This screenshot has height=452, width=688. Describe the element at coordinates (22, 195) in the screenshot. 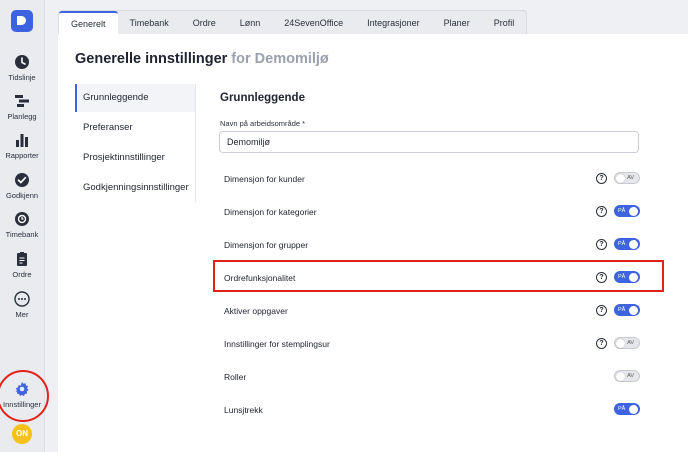

I see `nav-label: Godkjenn` at that location.